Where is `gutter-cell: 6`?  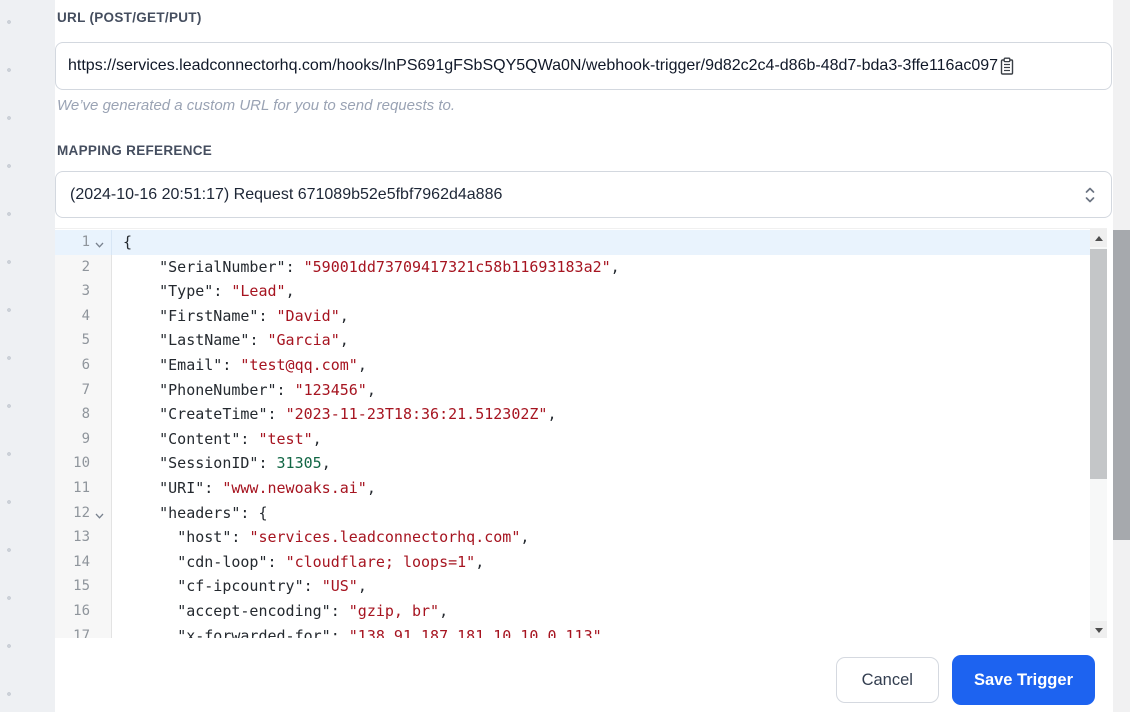
gutter-cell: 6 is located at coordinates (83, 365).